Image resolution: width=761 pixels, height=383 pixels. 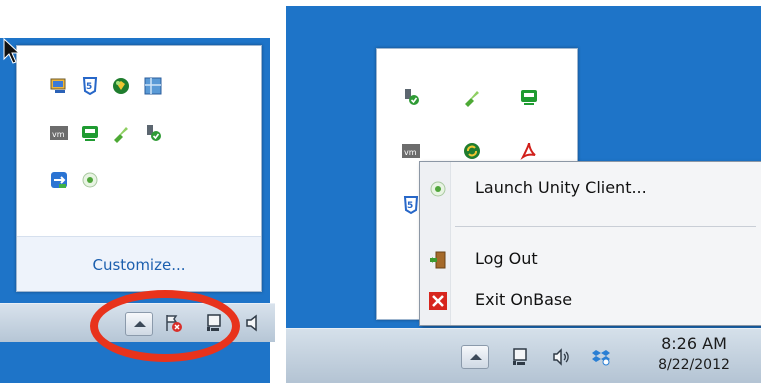 I want to click on exit-red-x-icon, so click(x=438, y=301).